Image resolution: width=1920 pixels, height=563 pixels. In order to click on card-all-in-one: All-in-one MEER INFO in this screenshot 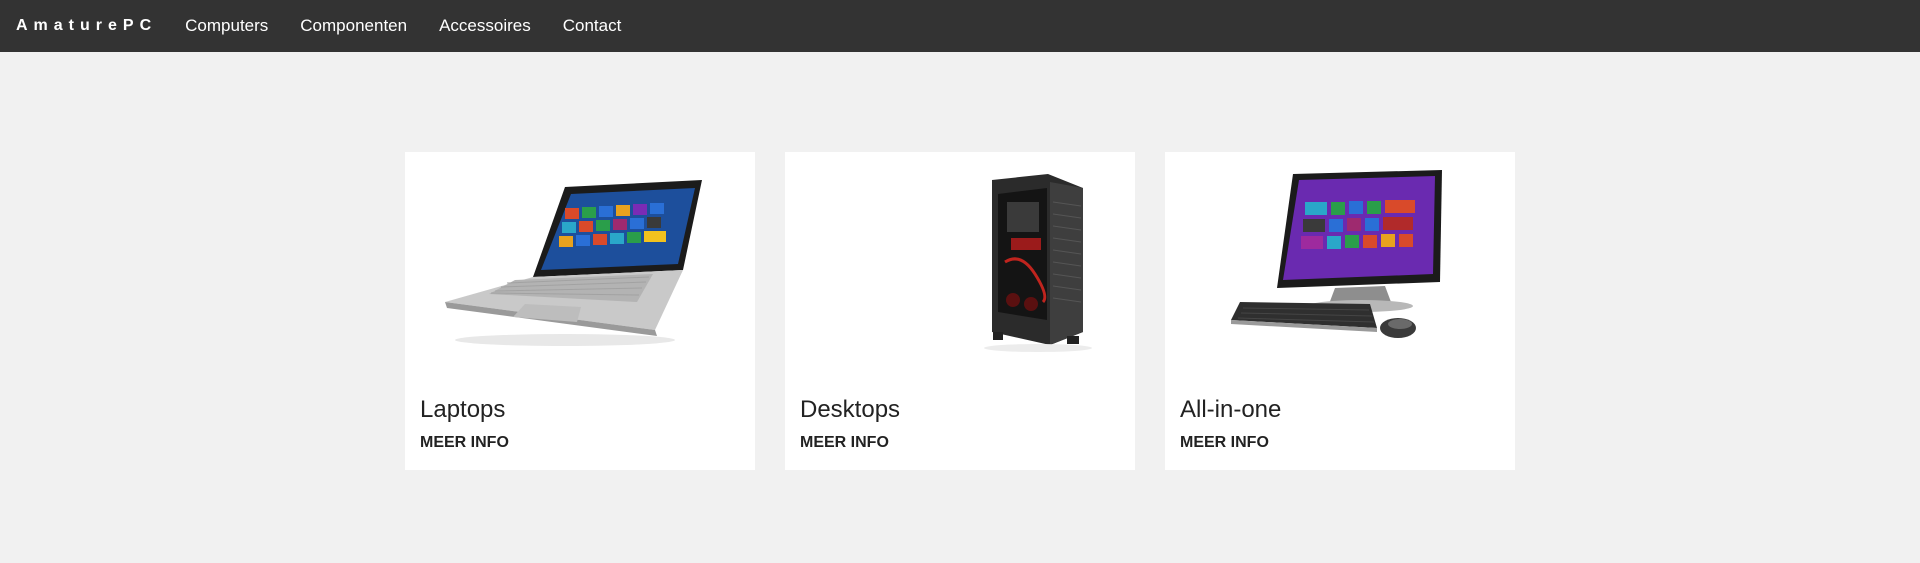, I will do `click(1340, 311)`.